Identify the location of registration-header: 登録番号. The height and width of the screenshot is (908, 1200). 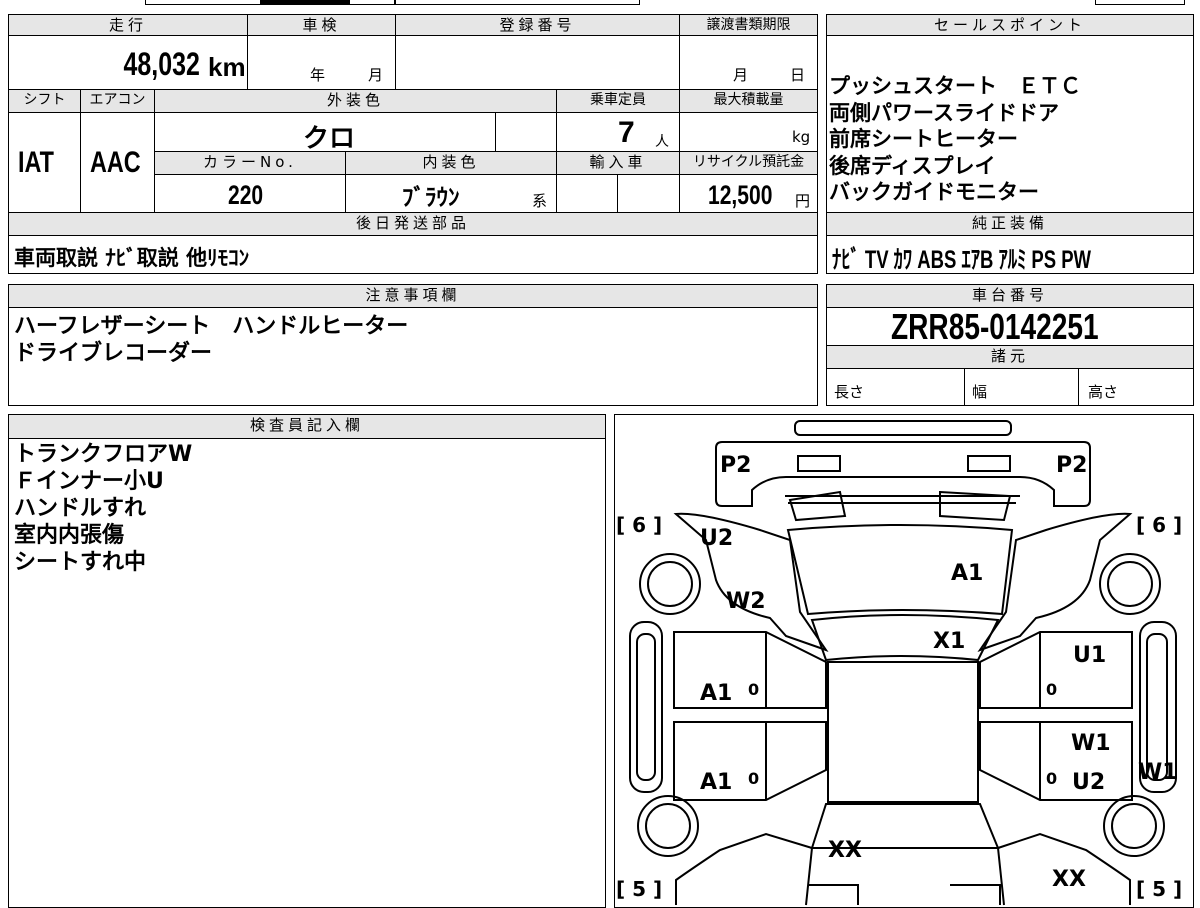
(537, 25).